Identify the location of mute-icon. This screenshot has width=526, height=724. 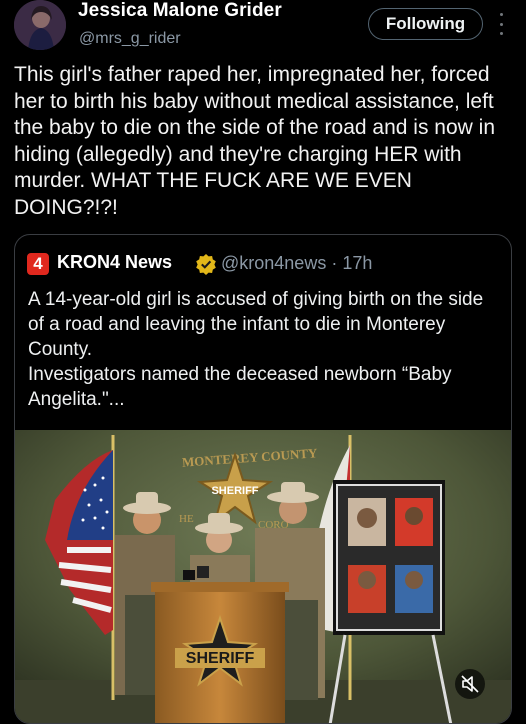
(470, 684).